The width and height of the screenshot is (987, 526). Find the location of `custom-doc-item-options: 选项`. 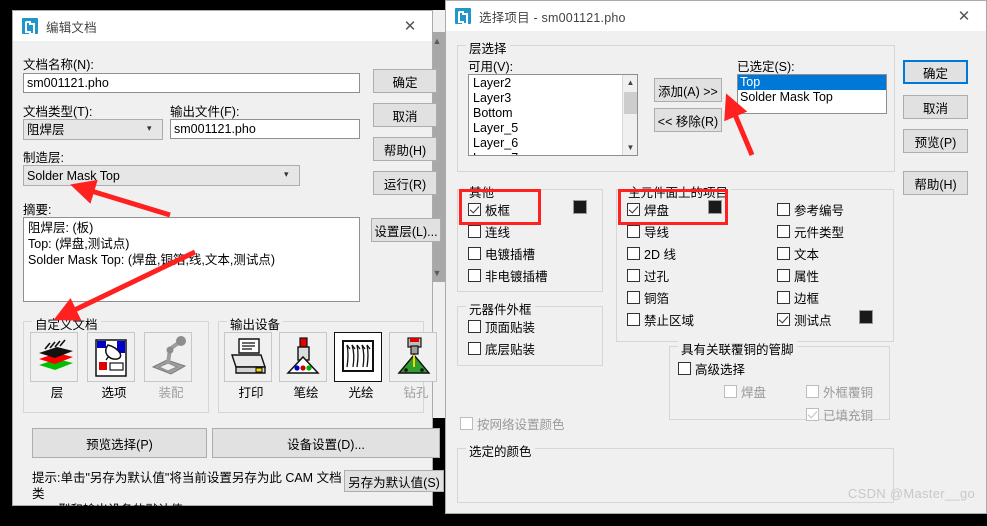

custom-doc-item-options: 选项 is located at coordinates (114, 366).